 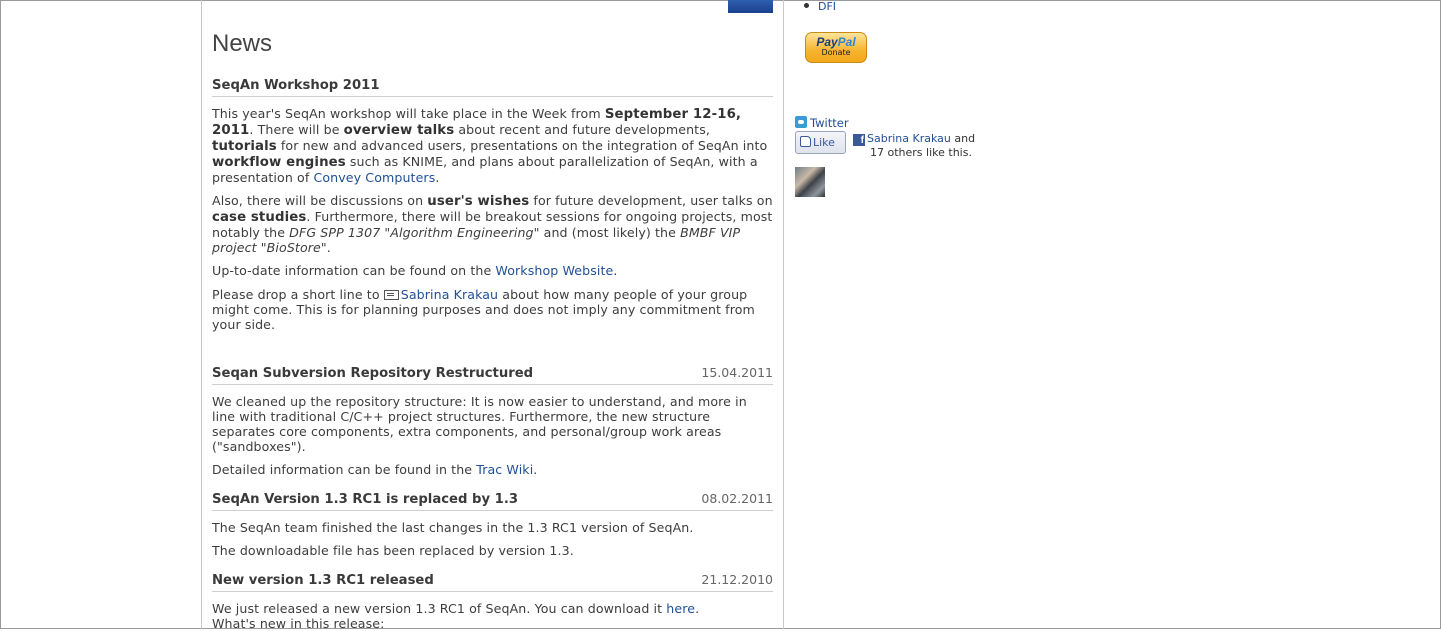 I want to click on email-icon, so click(x=391, y=295).